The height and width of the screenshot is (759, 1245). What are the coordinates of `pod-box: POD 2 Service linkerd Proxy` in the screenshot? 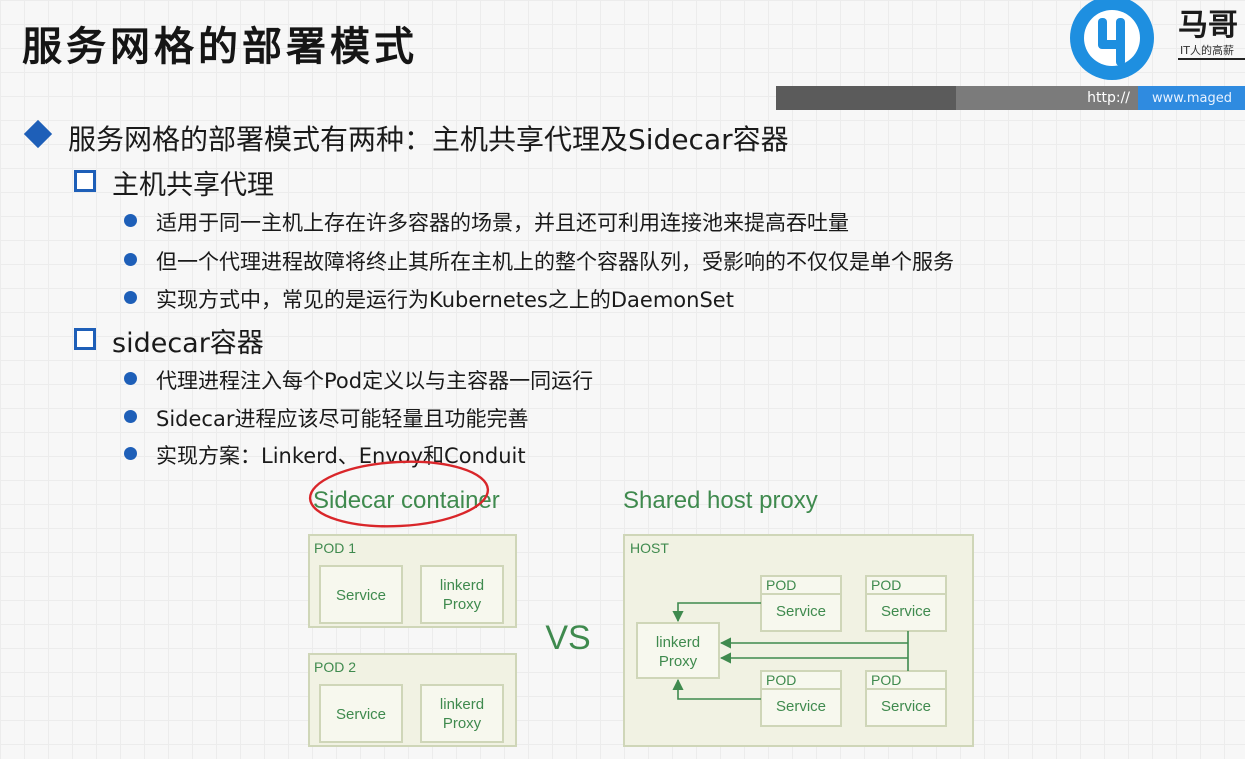 It's located at (412, 700).